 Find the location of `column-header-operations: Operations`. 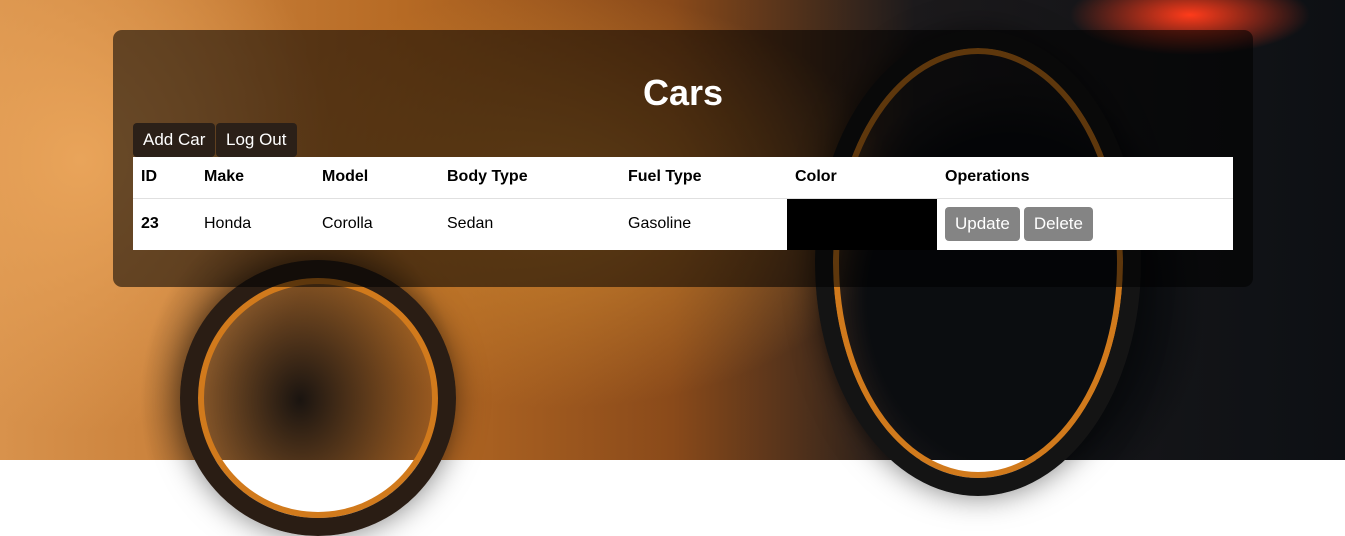

column-header-operations: Operations is located at coordinates (1085, 178).